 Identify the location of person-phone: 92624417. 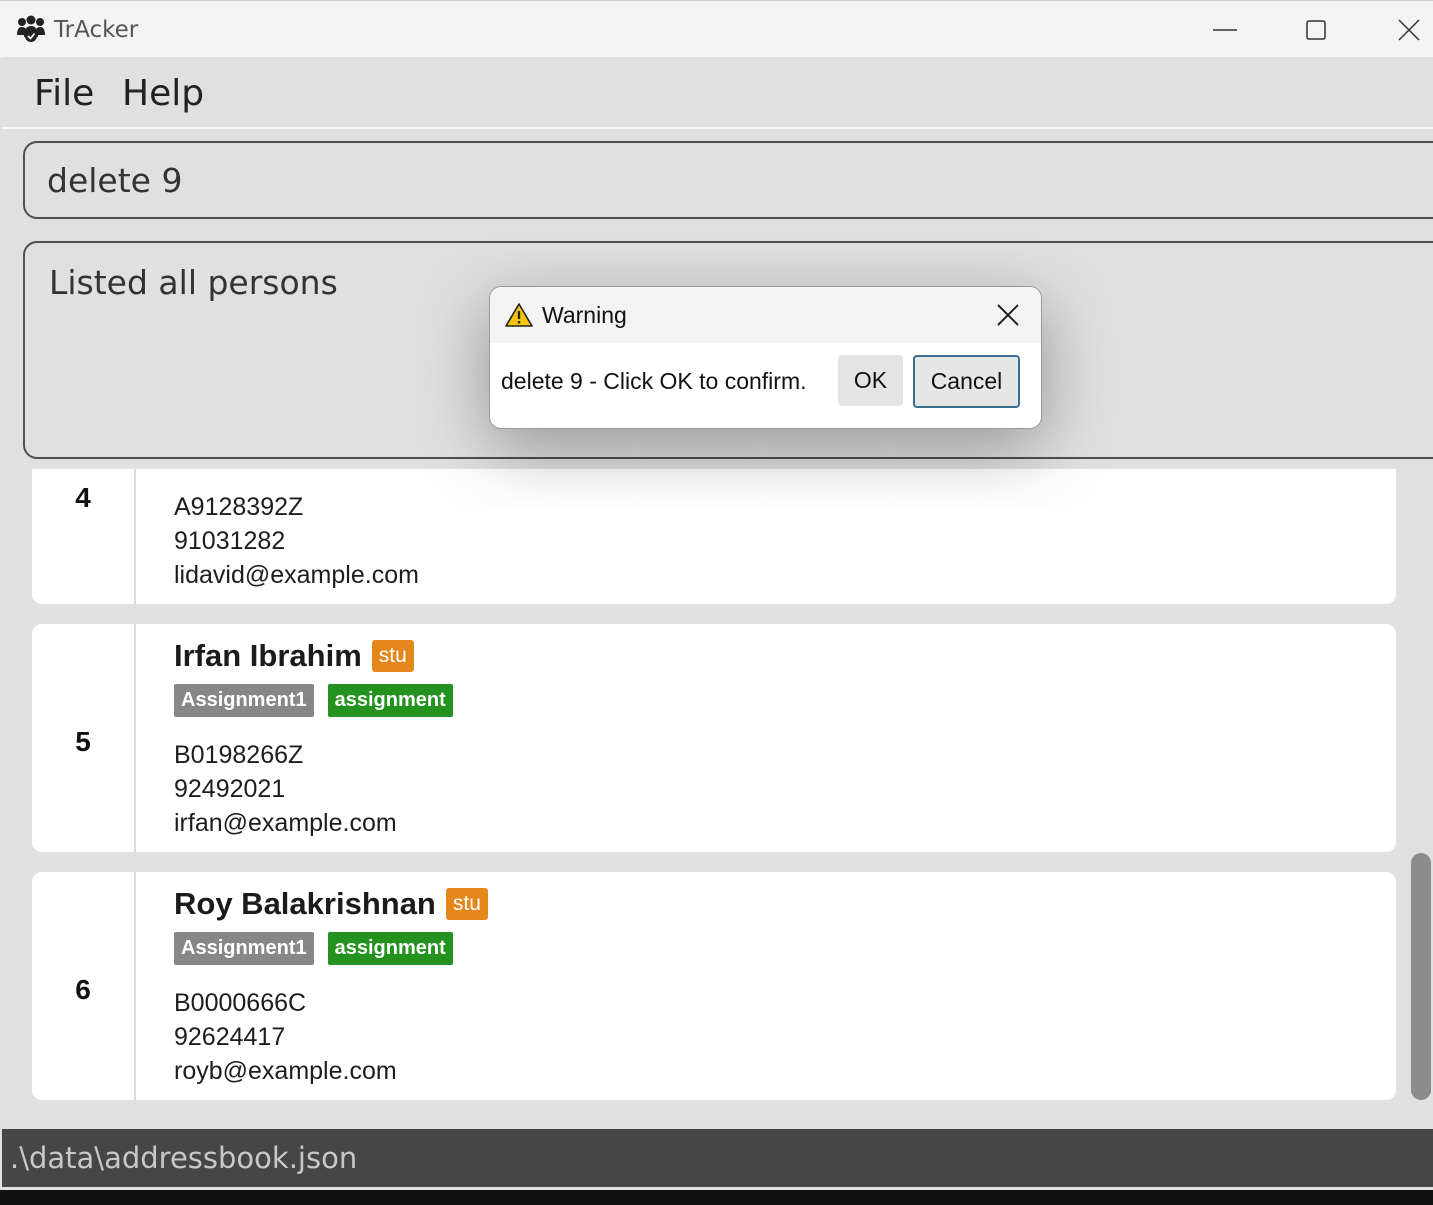
(230, 1037).